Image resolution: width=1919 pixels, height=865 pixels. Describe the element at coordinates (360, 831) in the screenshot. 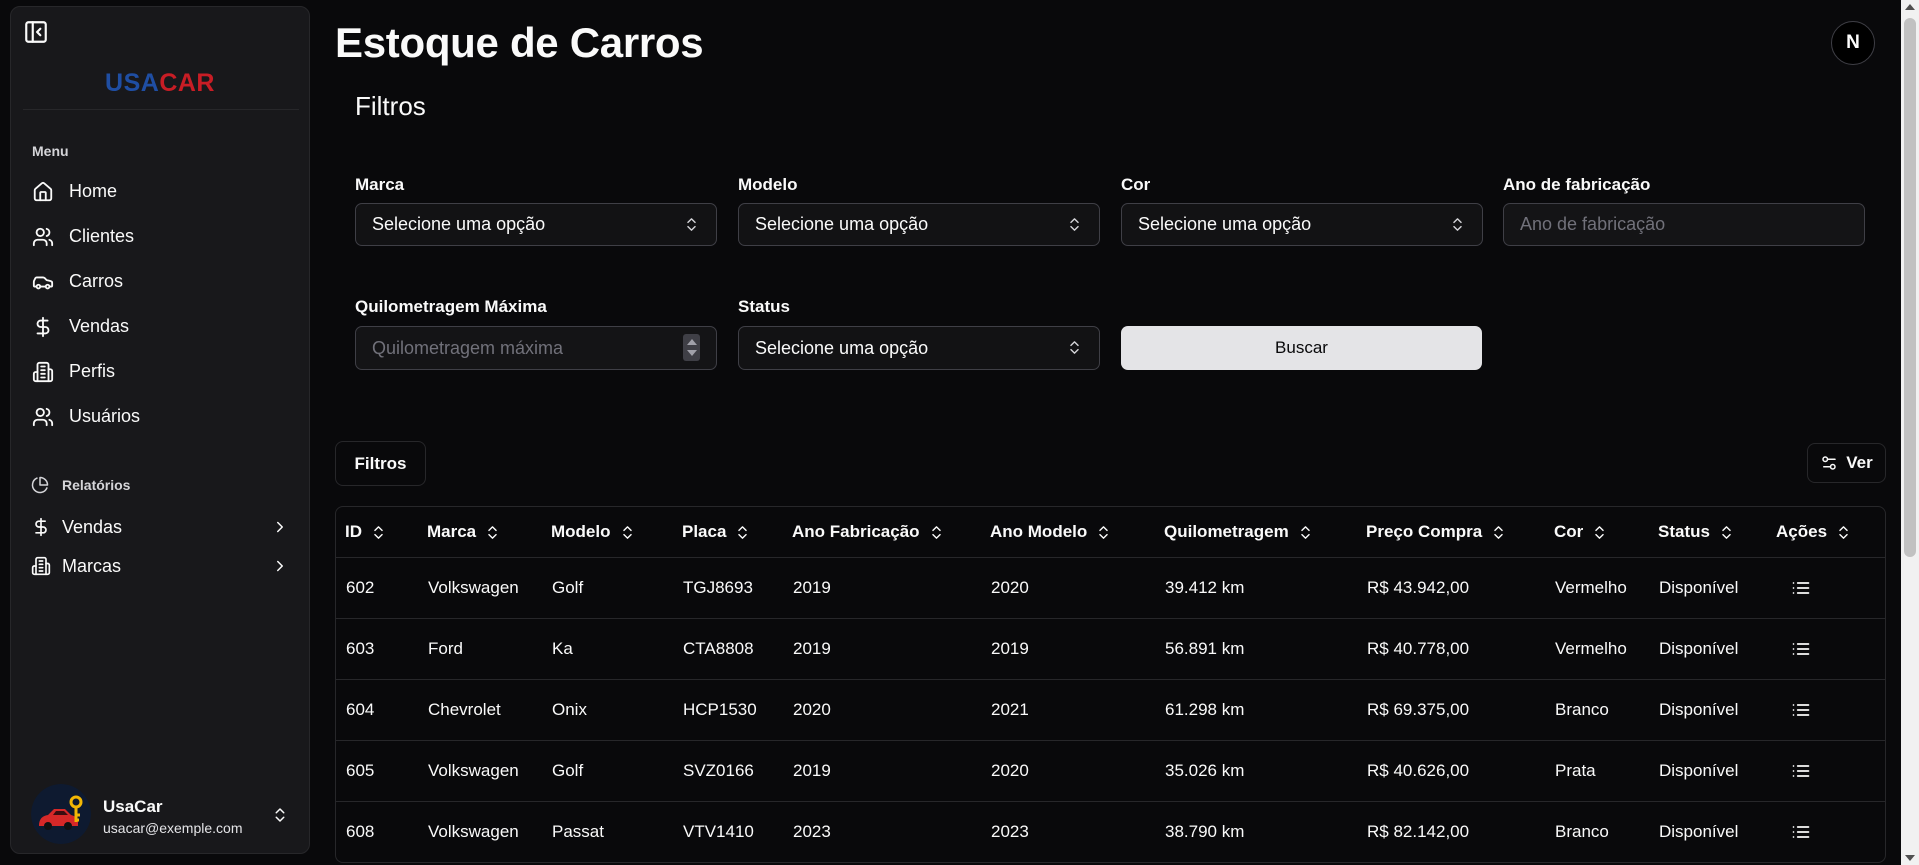

I see `cell-id: 608` at that location.